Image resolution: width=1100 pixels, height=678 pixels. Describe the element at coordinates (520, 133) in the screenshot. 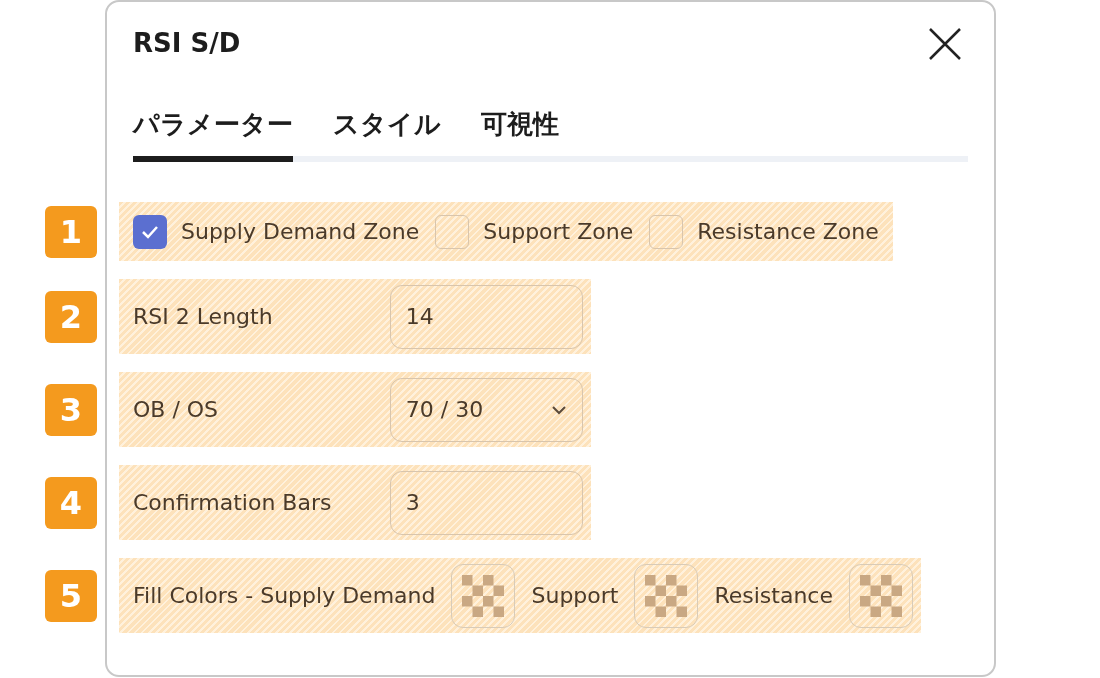

I see `tab: 可視性` at that location.